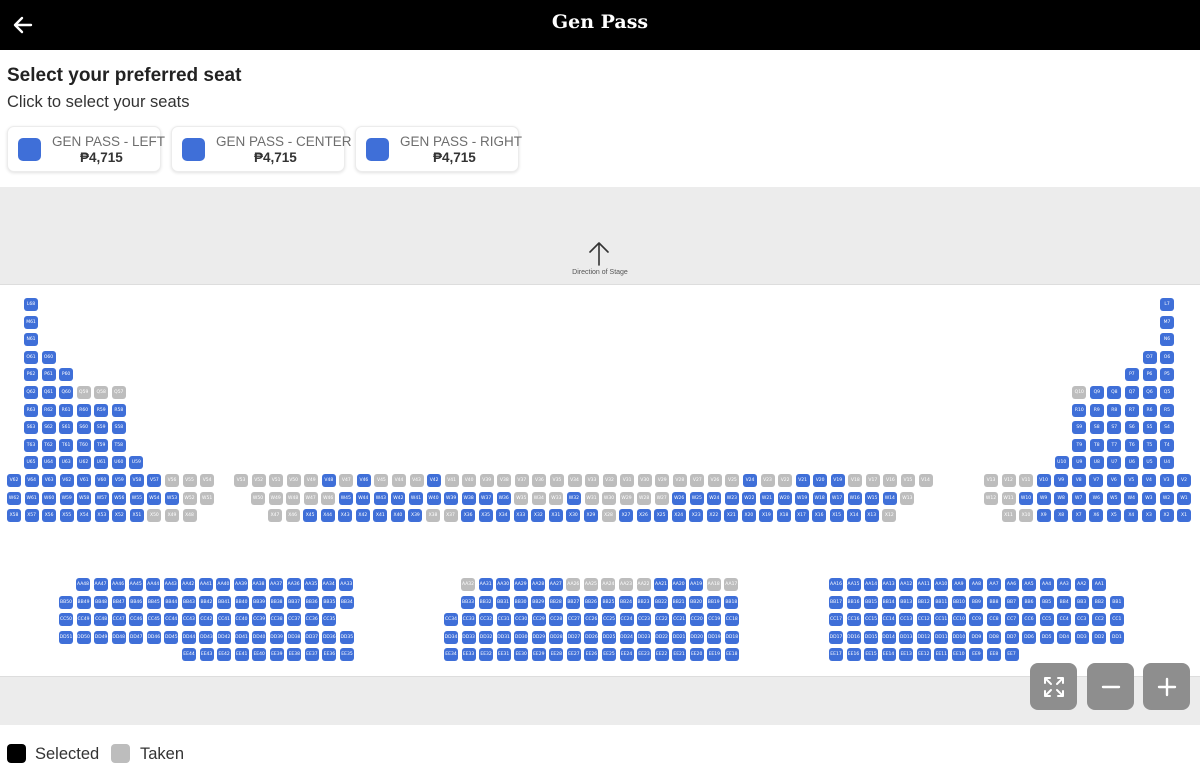 The width and height of the screenshot is (1200, 769). What do you see at coordinates (66, 428) in the screenshot?
I see `seat-s61: S61` at bounding box center [66, 428].